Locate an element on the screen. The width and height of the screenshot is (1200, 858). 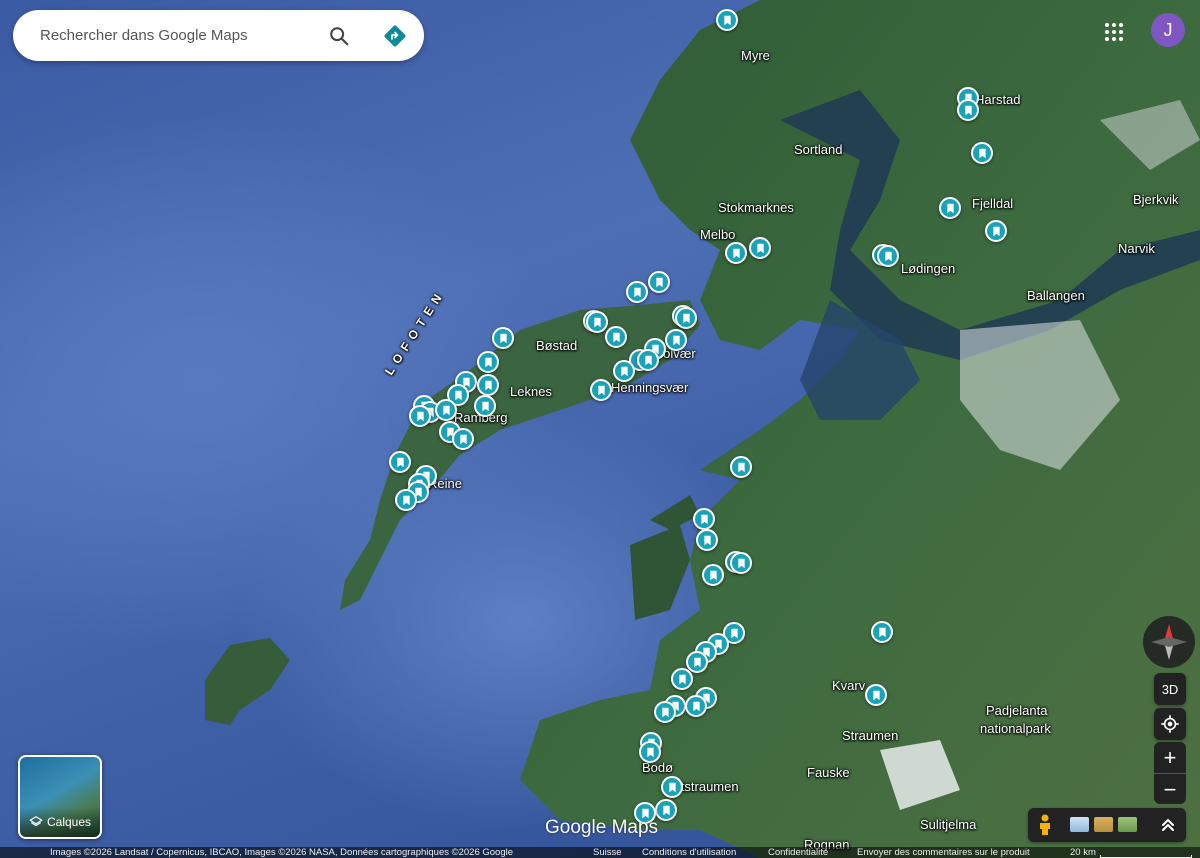
place-label-bjerkvik: Bjerkvik is located at coordinates (1156, 199).